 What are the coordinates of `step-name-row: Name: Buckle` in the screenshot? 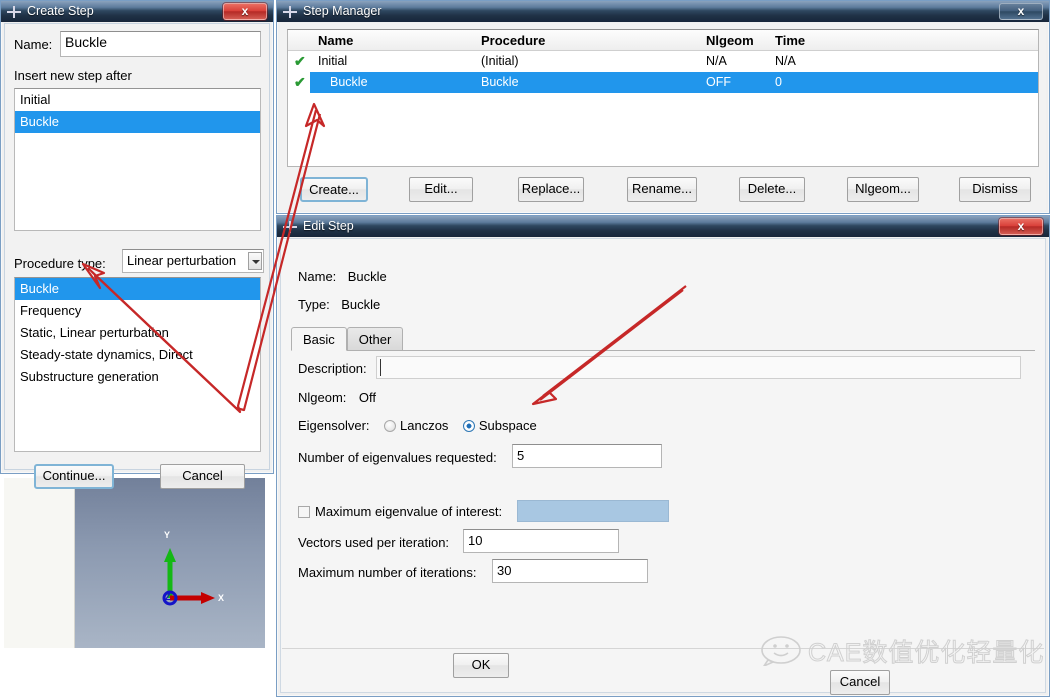 It's located at (342, 277).